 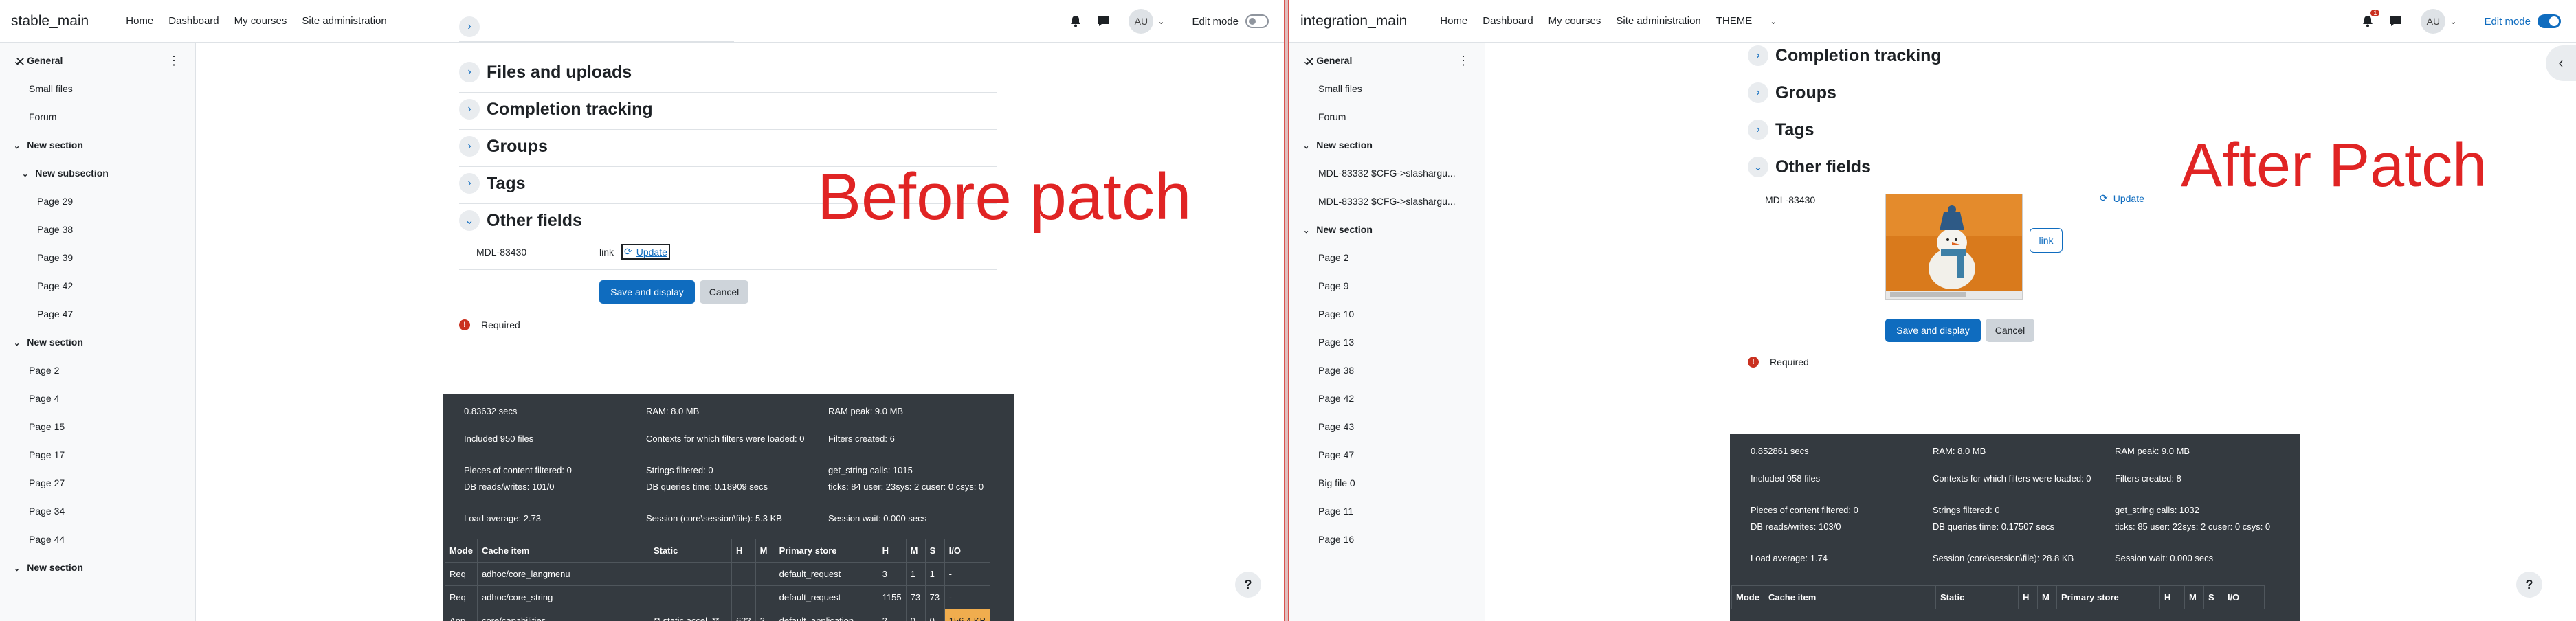 I want to click on site-brand: stable_main, so click(x=50, y=21).